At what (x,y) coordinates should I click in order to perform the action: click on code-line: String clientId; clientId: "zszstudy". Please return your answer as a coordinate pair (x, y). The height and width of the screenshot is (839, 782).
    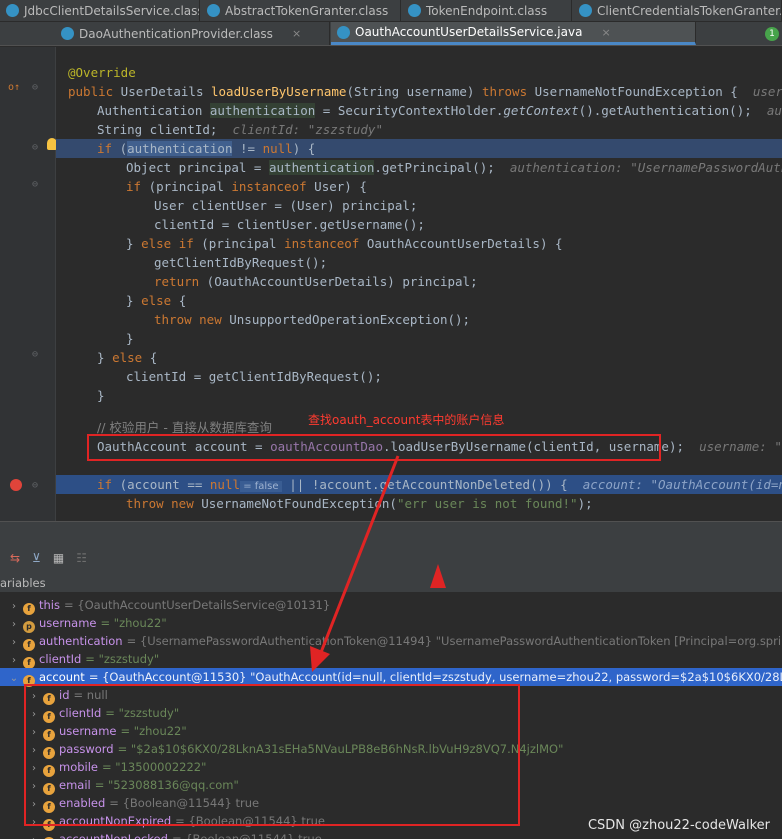
    Looking at the image, I should click on (419, 129).